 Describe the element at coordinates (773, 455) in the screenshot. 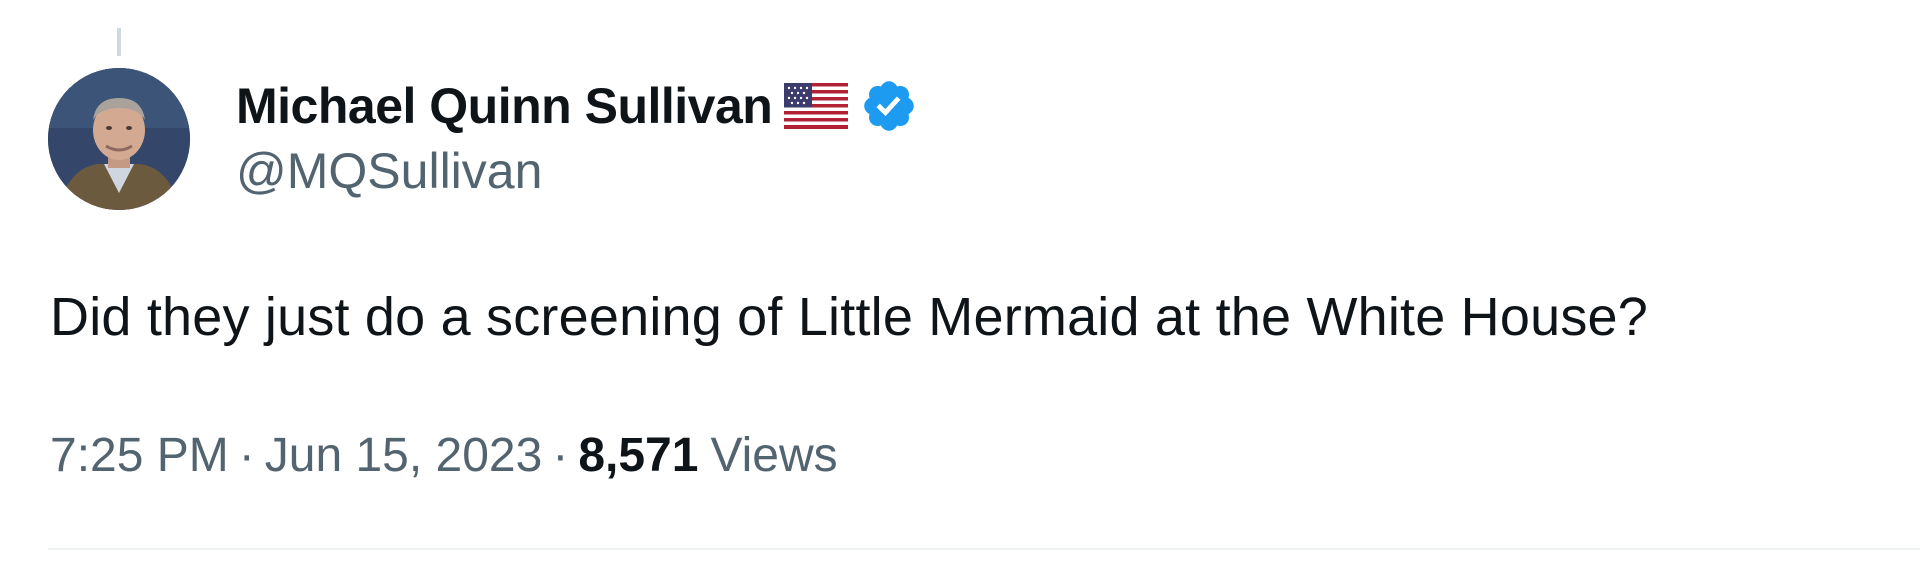

I see `views-label: Views` at that location.